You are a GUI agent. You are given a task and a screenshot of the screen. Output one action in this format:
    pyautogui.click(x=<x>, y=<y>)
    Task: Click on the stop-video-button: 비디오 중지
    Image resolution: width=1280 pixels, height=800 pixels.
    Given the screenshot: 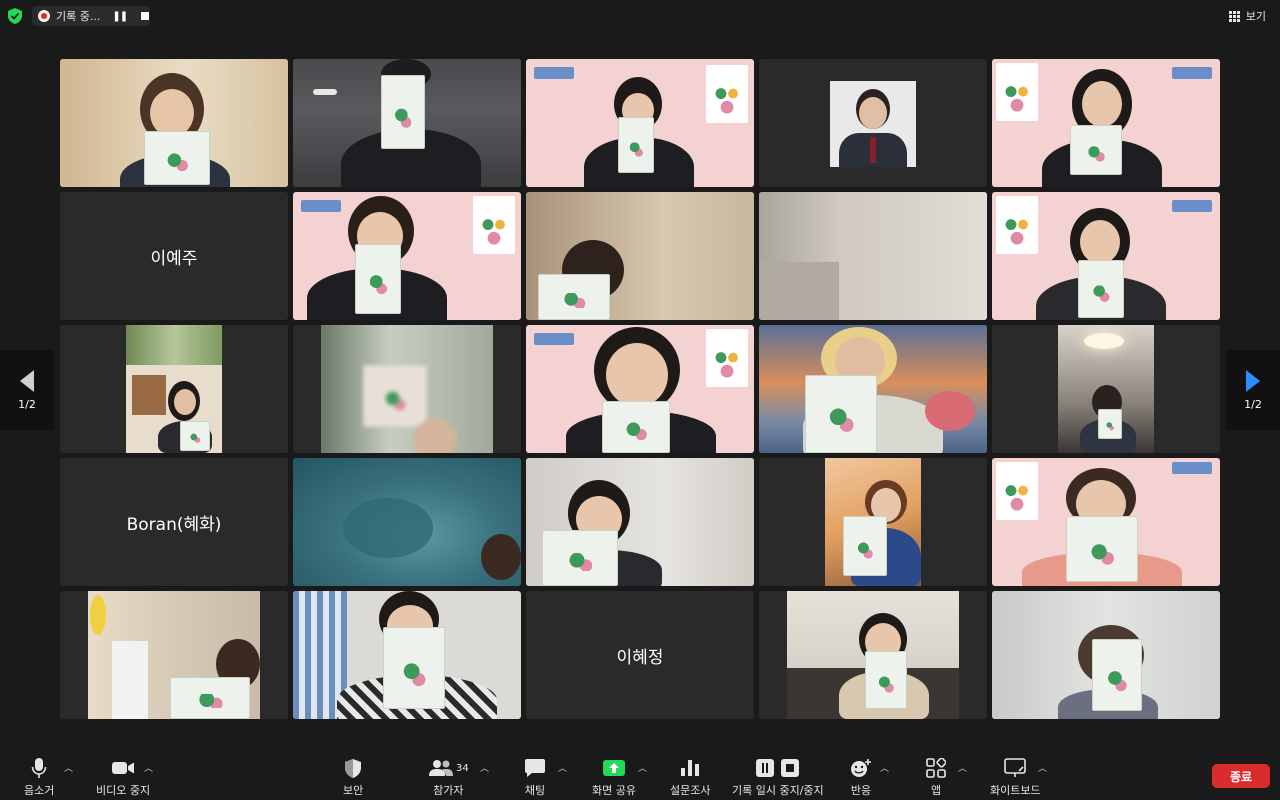 What is the action you would take?
    pyautogui.click(x=123, y=777)
    